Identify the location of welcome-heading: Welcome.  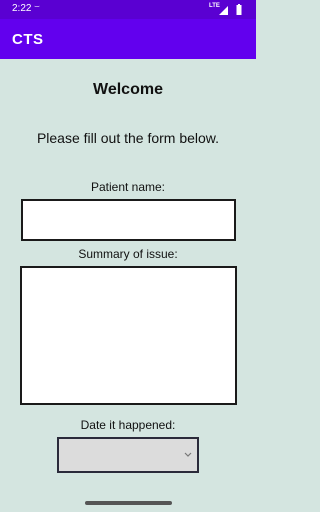
(128, 89).